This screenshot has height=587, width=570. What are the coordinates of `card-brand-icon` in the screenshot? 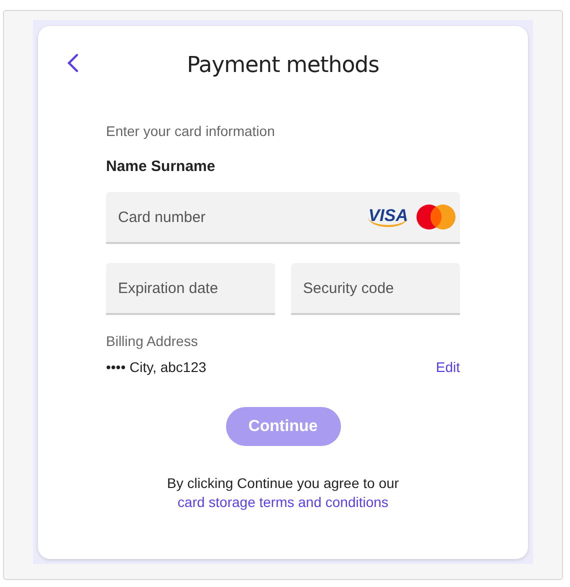 It's located at (436, 217).